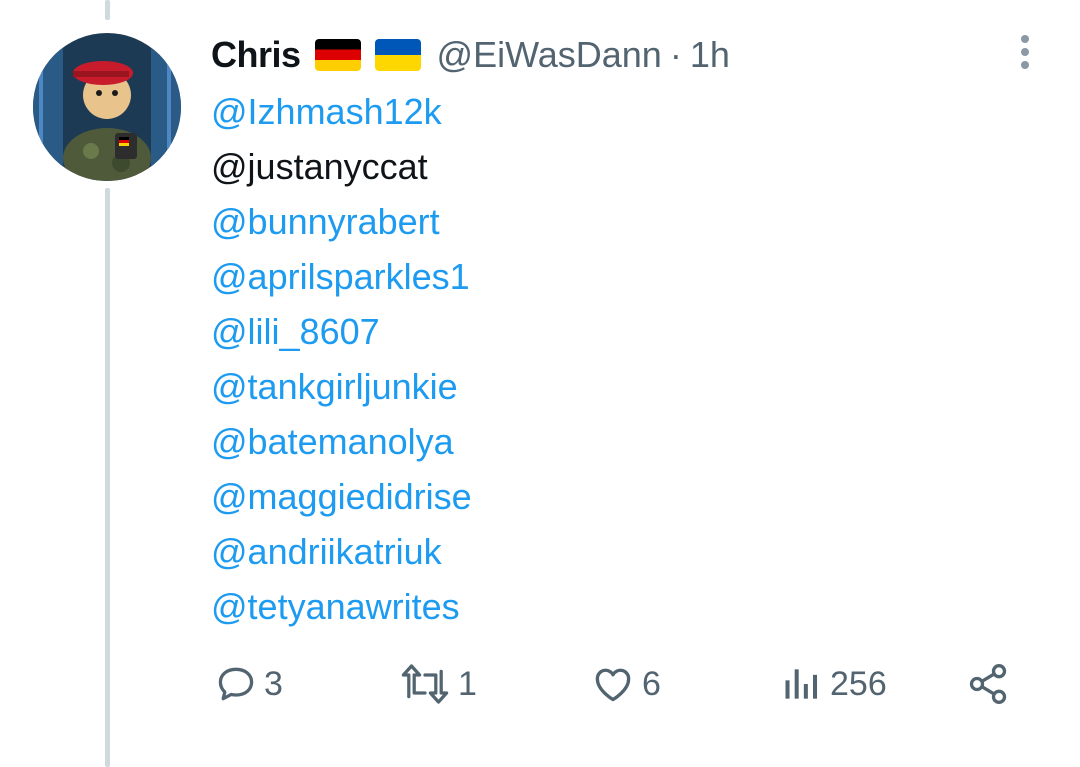 The width and height of the screenshot is (1080, 767). I want to click on retweet-icon, so click(425, 684).